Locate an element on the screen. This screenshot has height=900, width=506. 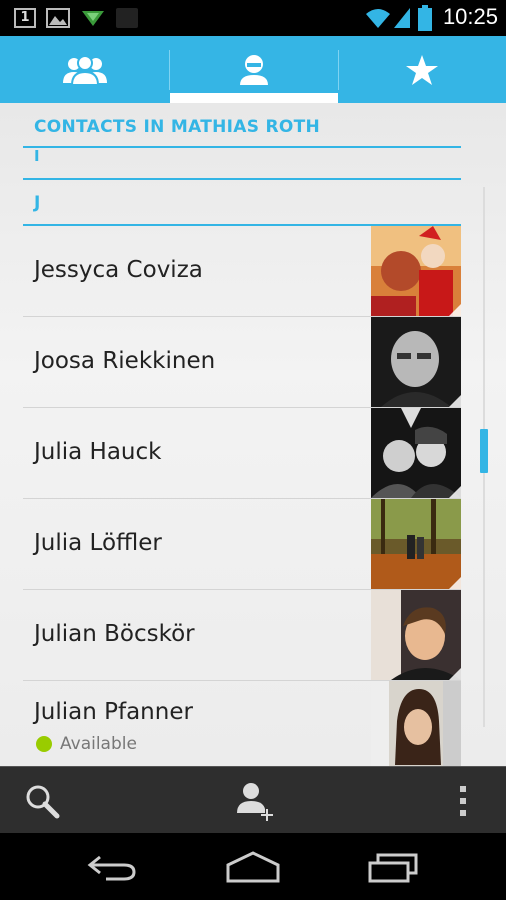
search-icon is located at coordinates (43, 801).